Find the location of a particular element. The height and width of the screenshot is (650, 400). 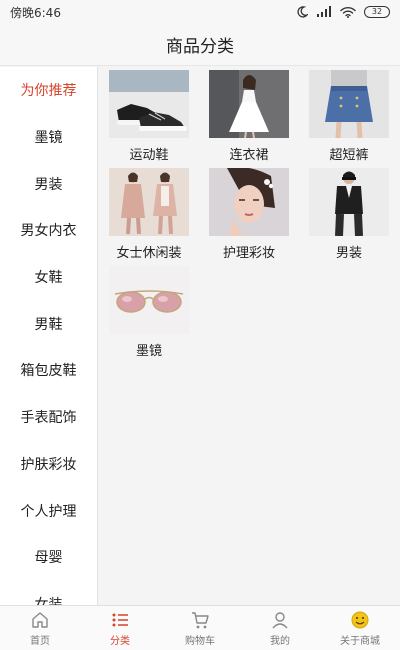

tab-about: 关于商城 is located at coordinates (360, 628).